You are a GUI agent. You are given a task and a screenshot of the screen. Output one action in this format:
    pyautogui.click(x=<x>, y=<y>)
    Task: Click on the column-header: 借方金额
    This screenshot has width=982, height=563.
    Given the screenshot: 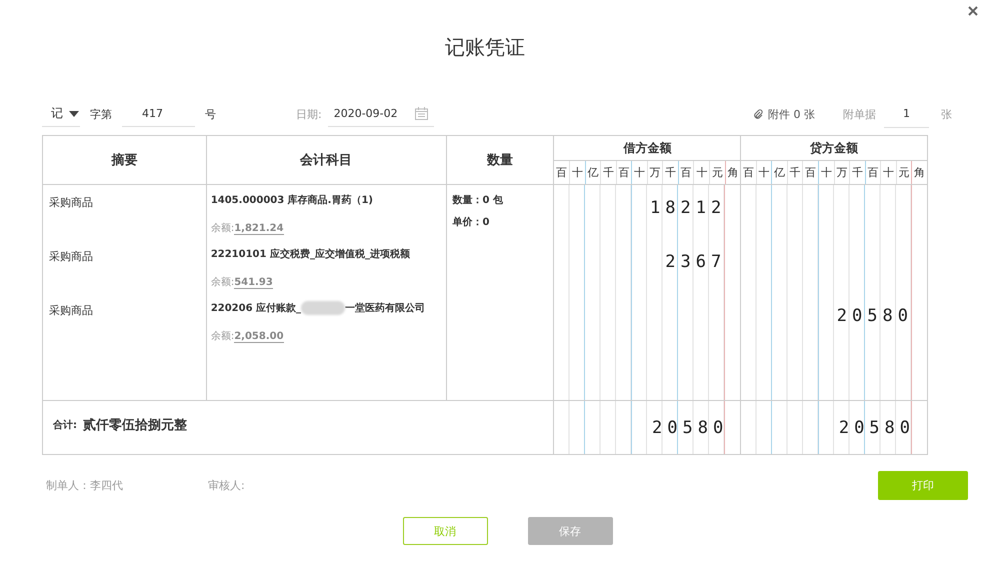 What is the action you would take?
    pyautogui.click(x=647, y=148)
    